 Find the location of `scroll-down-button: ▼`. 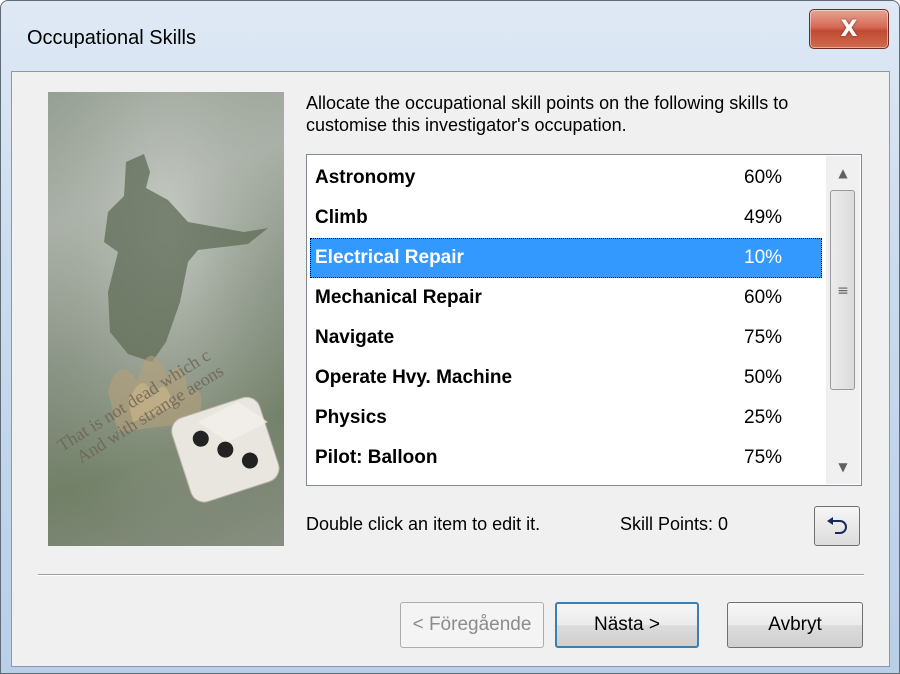

scroll-down-button: ▼ is located at coordinates (843, 467).